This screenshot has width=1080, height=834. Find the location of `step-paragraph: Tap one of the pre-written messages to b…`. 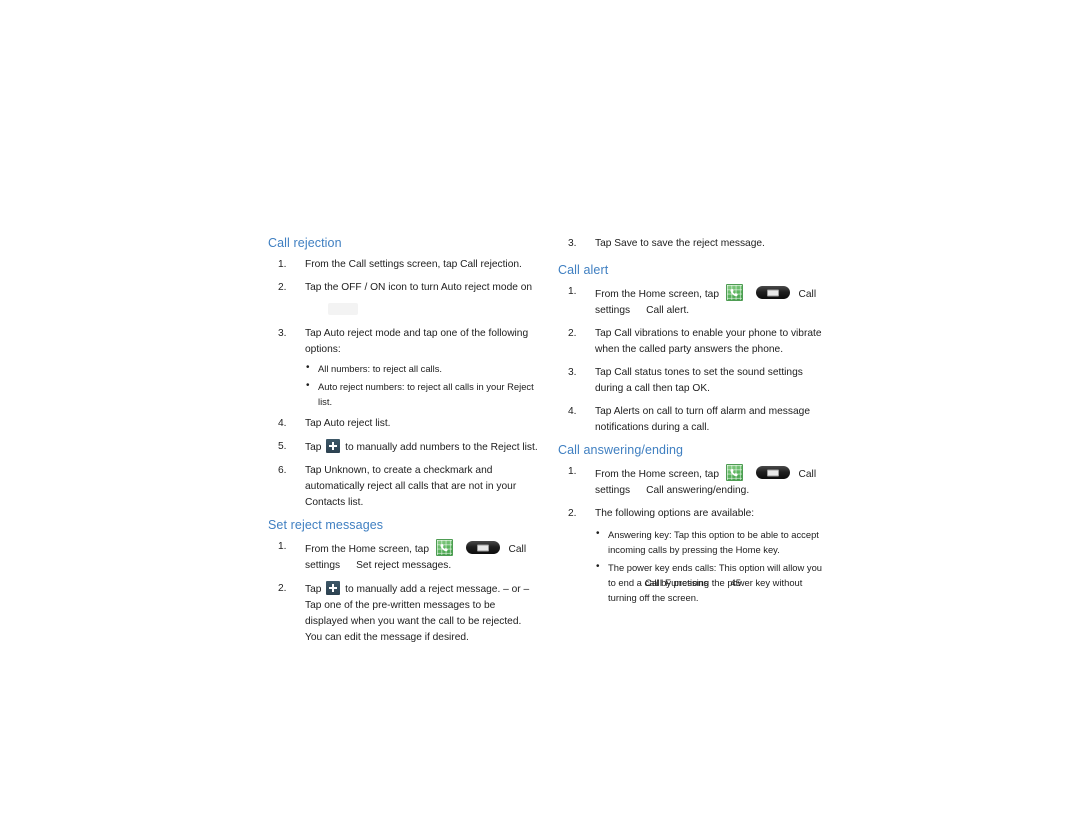

step-paragraph: Tap one of the pre-written messages to b… is located at coordinates (413, 621).